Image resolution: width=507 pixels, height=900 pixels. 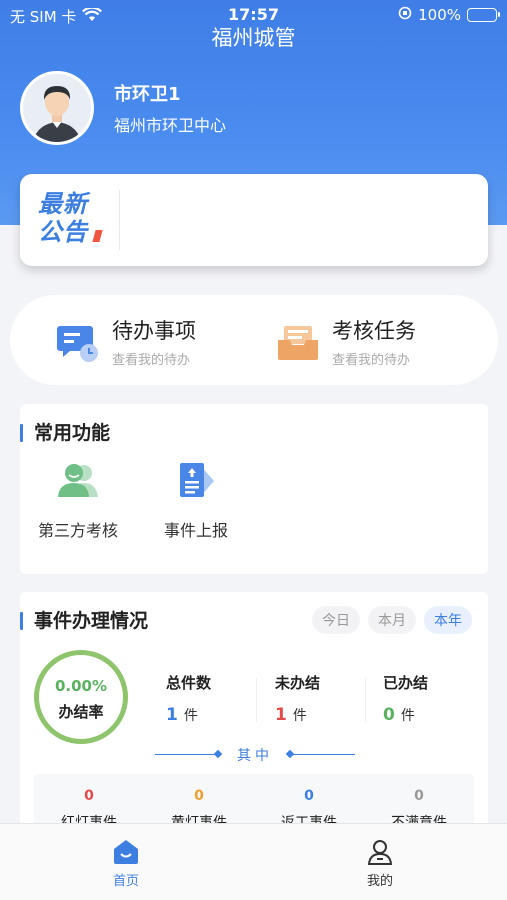 What do you see at coordinates (89, 796) in the screenshot?
I see `red-light-events-value: 0` at bounding box center [89, 796].